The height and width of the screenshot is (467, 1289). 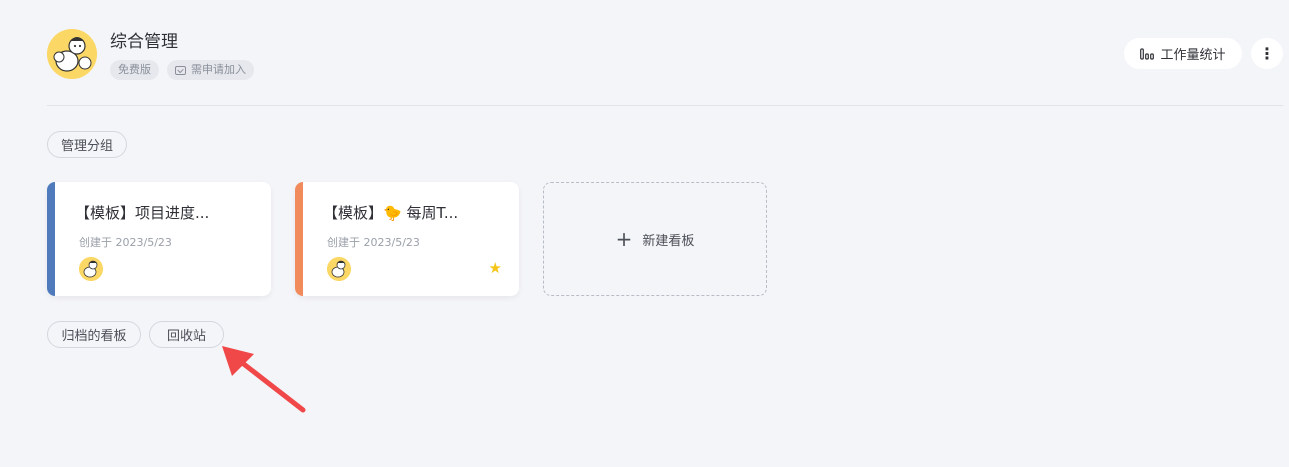 I want to click on plan-tag: 免费版, so click(x=134, y=70).